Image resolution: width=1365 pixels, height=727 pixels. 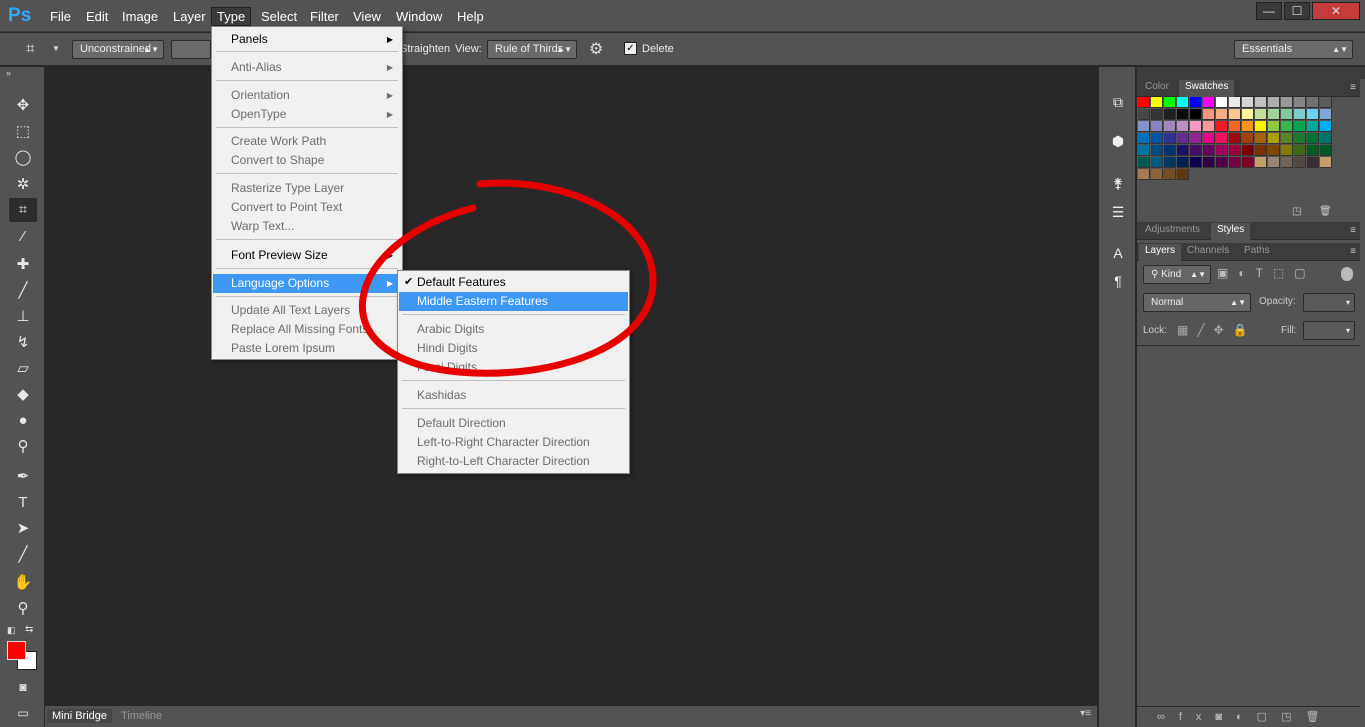 What do you see at coordinates (1325, 211) in the screenshot?
I see `trash-icon: 🗑` at bounding box center [1325, 211].